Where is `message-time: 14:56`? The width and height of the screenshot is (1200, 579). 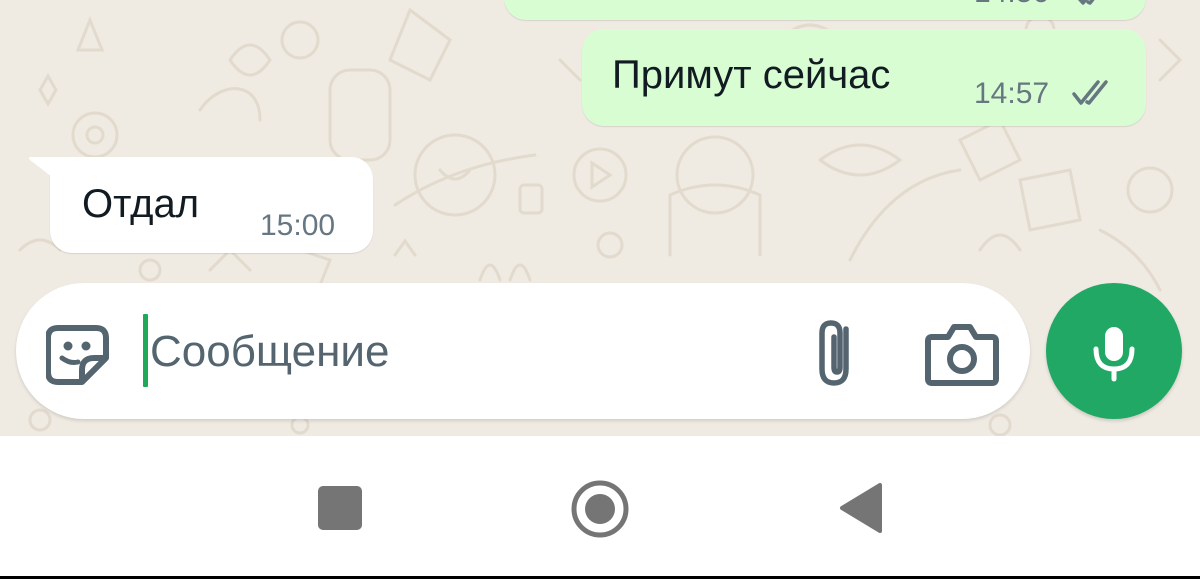 message-time: 14:56 is located at coordinates (1011, 5).